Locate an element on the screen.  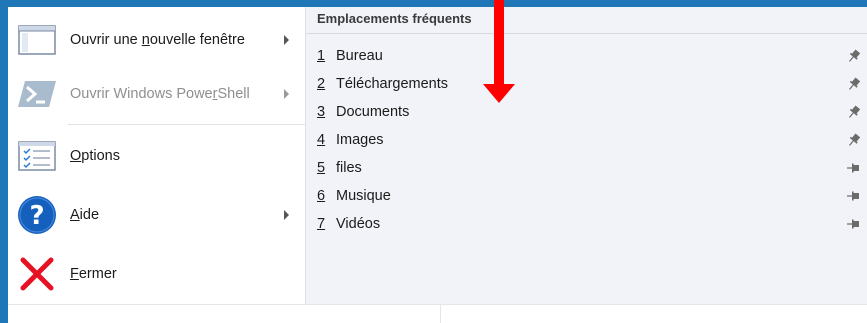
options-label: Options is located at coordinates (95, 156).